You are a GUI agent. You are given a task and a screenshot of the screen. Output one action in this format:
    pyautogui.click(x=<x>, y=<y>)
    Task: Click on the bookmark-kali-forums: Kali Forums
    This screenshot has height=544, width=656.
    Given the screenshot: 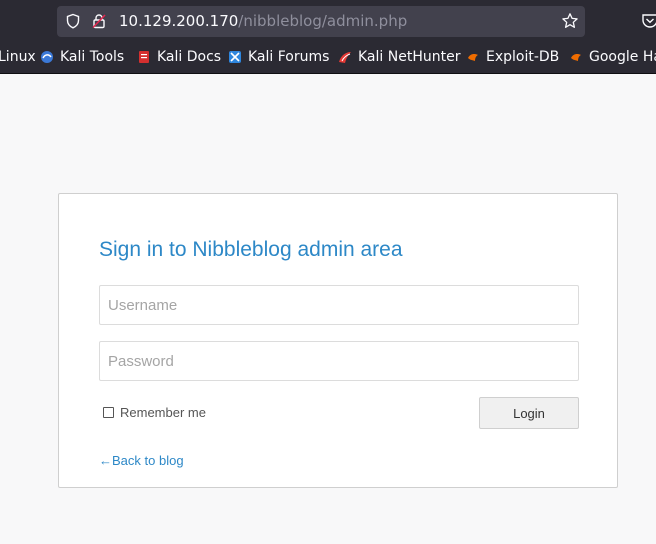 What is the action you would take?
    pyautogui.click(x=278, y=57)
    